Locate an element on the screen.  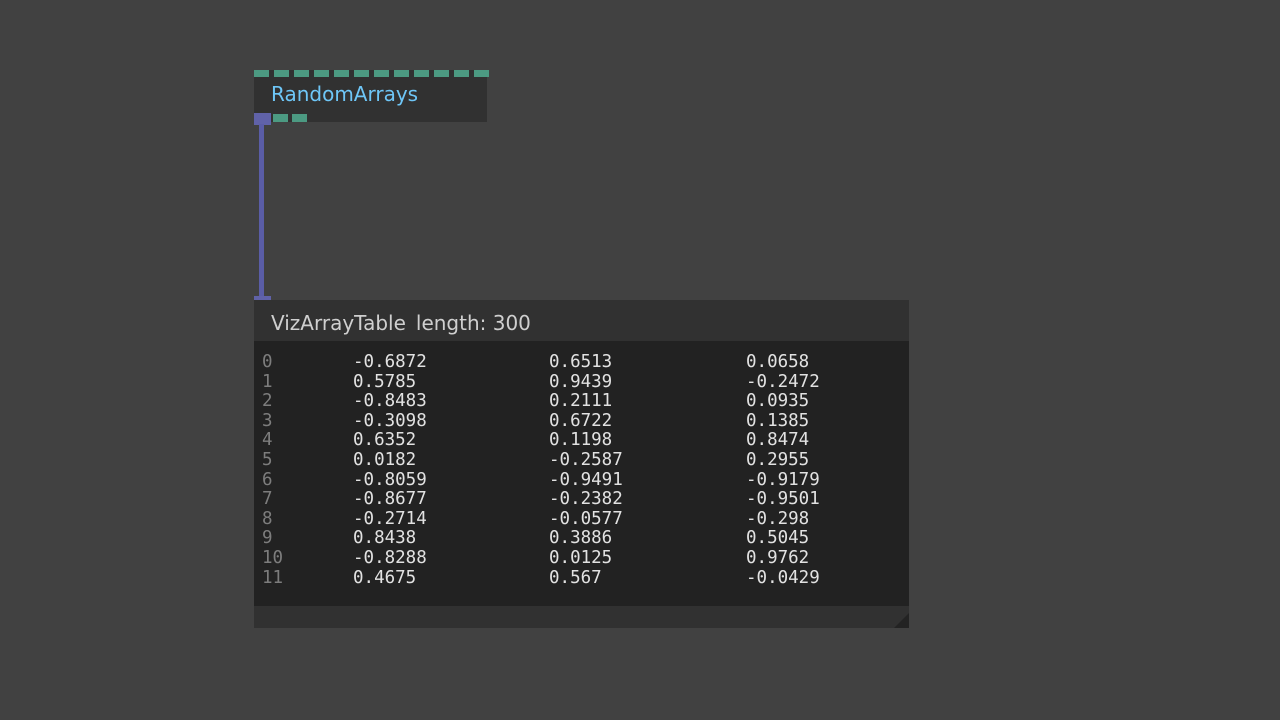
row-index: 4 is located at coordinates (267, 440).